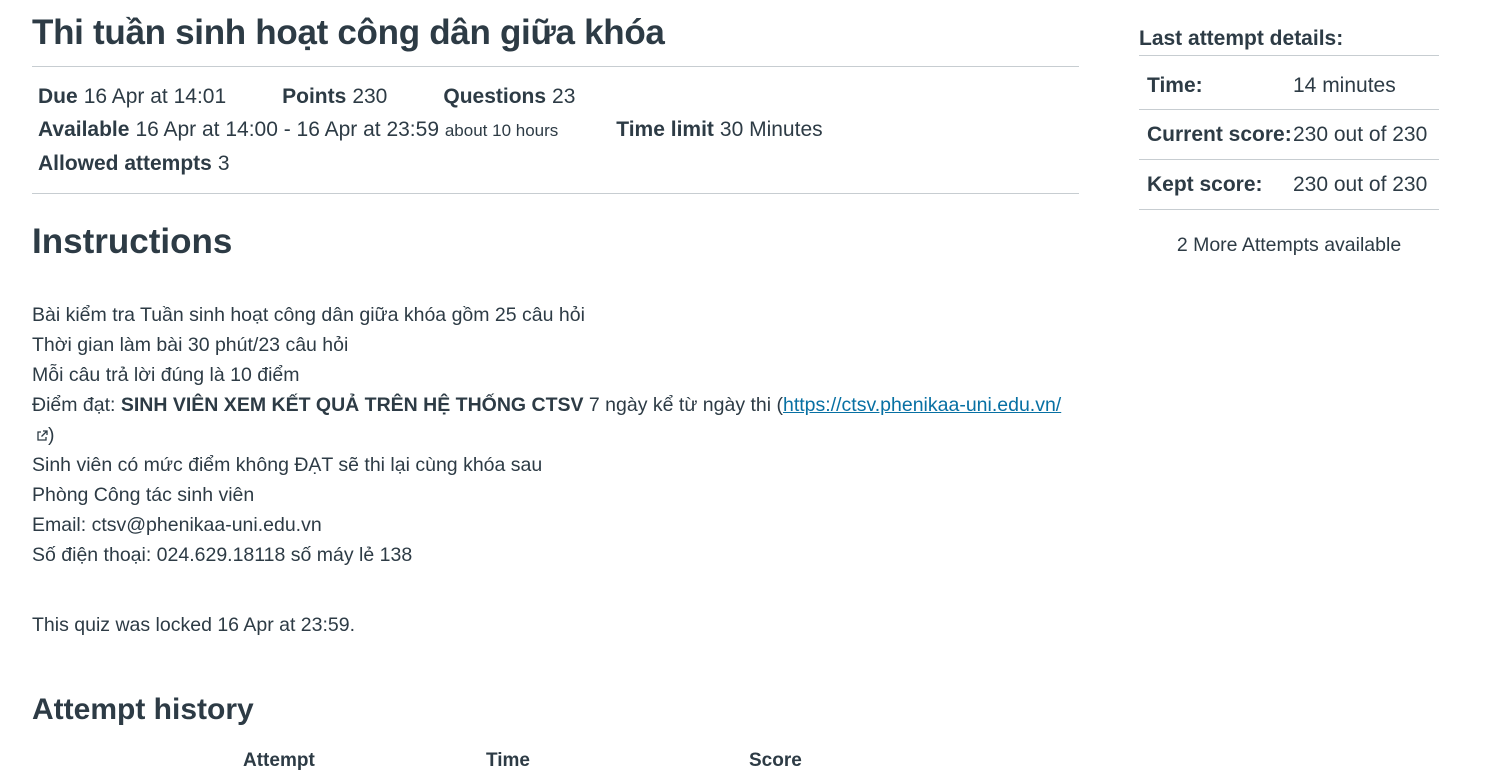  What do you see at coordinates (143, 495) in the screenshot?
I see `instructions-line: Phòng Công tác sinh viên` at bounding box center [143, 495].